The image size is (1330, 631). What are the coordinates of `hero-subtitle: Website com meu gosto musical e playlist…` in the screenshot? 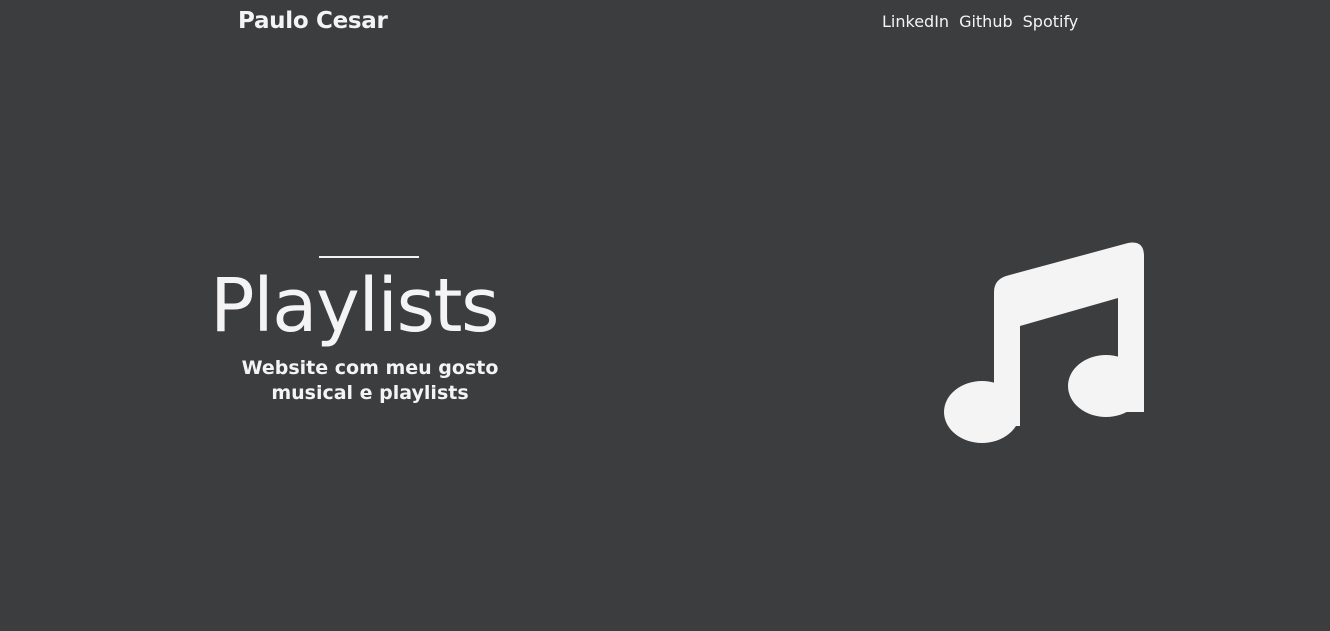 It's located at (370, 380).